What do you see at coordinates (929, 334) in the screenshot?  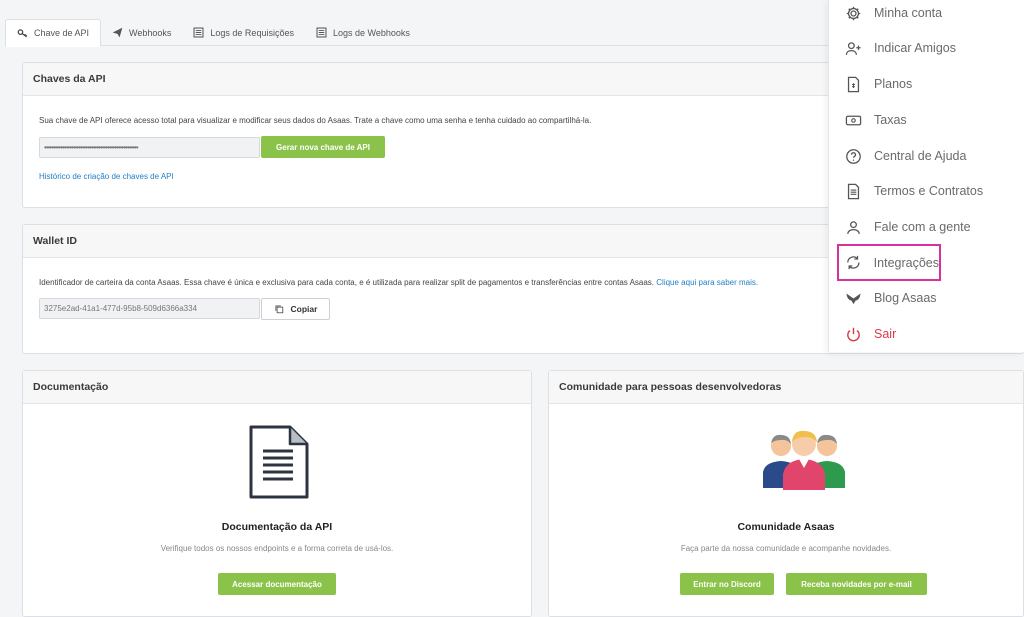 I see `menu-item-sair: Sair` at bounding box center [929, 334].